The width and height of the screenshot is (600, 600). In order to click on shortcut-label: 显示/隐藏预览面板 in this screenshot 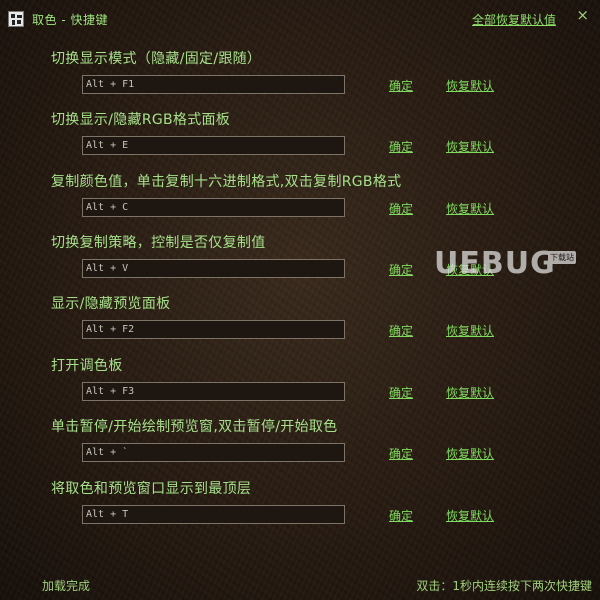, I will do `click(111, 304)`.